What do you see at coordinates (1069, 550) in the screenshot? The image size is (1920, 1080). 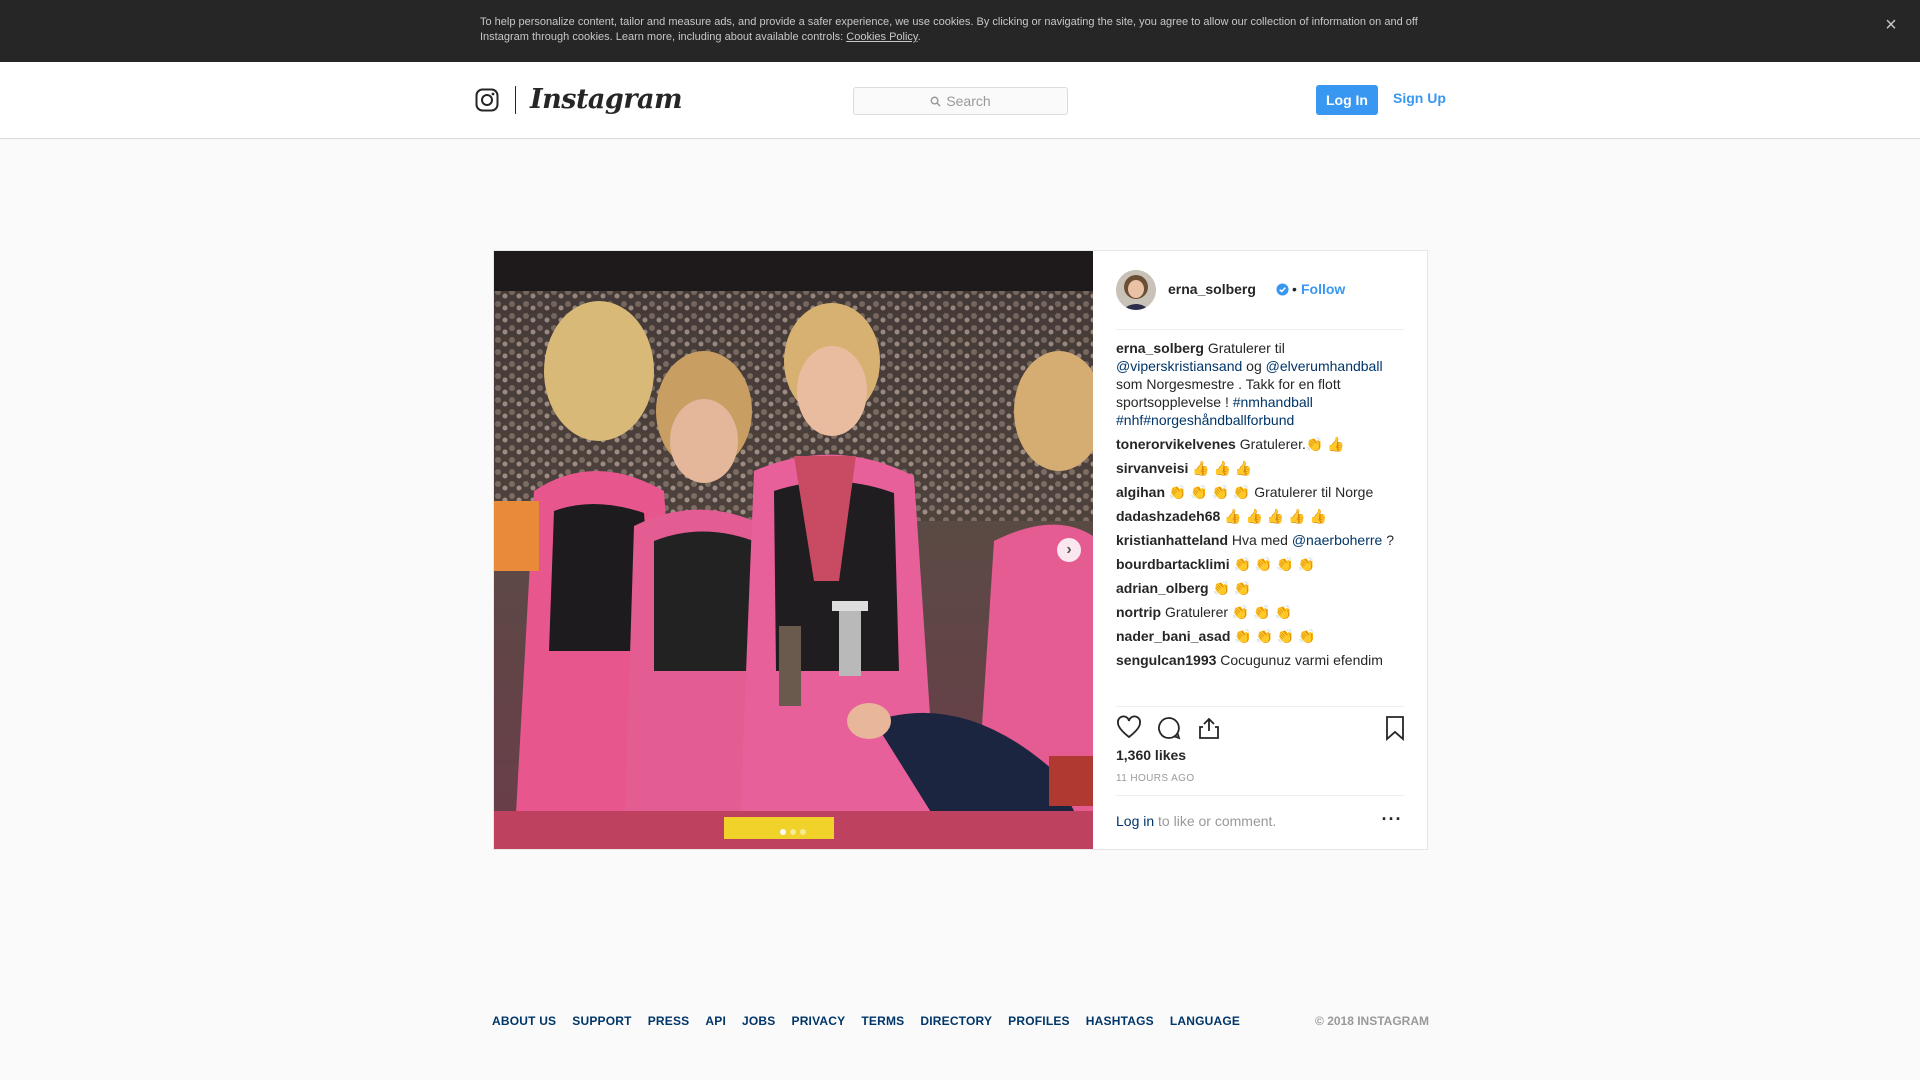 I see `next-image-button: ›` at bounding box center [1069, 550].